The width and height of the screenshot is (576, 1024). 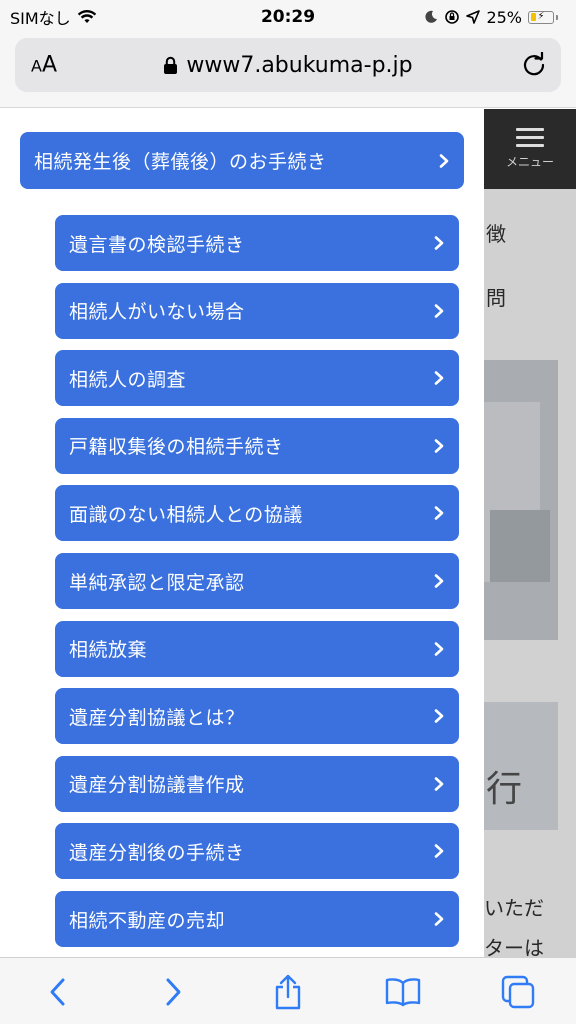 What do you see at coordinates (180, 162) in the screenshot?
I see `menu-item-label: 相続発生後（葬儀後）のお手続き` at bounding box center [180, 162].